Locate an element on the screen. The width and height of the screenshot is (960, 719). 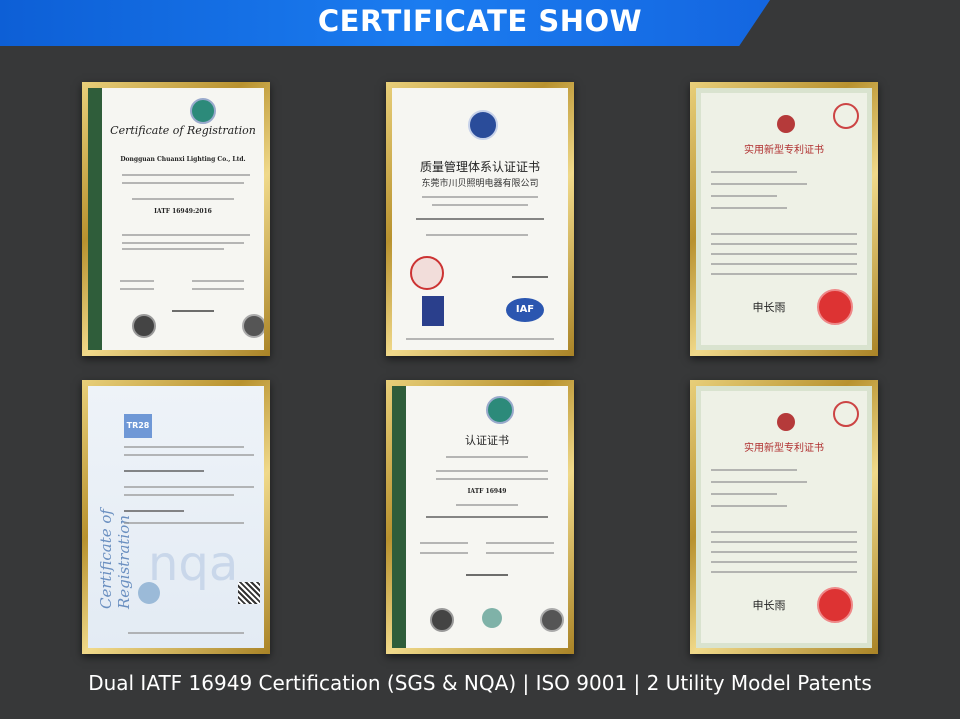
certificate-standard: IATF 16949 is located at coordinates (487, 491).